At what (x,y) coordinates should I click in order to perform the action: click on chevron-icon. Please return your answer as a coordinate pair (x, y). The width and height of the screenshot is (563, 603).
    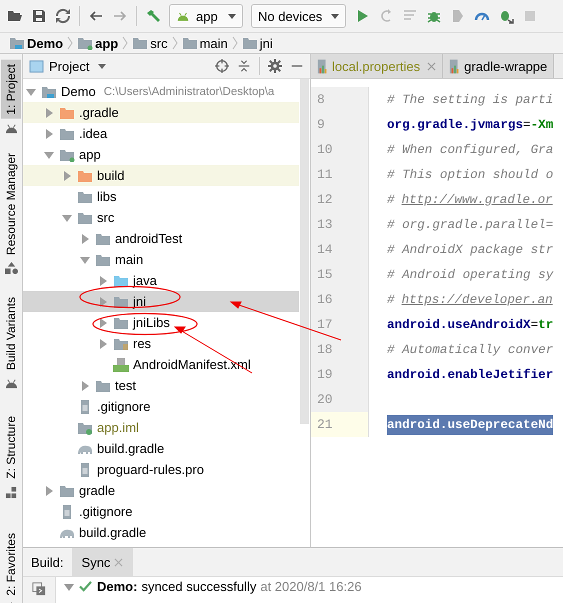
    Looking at the image, I should click on (125, 43).